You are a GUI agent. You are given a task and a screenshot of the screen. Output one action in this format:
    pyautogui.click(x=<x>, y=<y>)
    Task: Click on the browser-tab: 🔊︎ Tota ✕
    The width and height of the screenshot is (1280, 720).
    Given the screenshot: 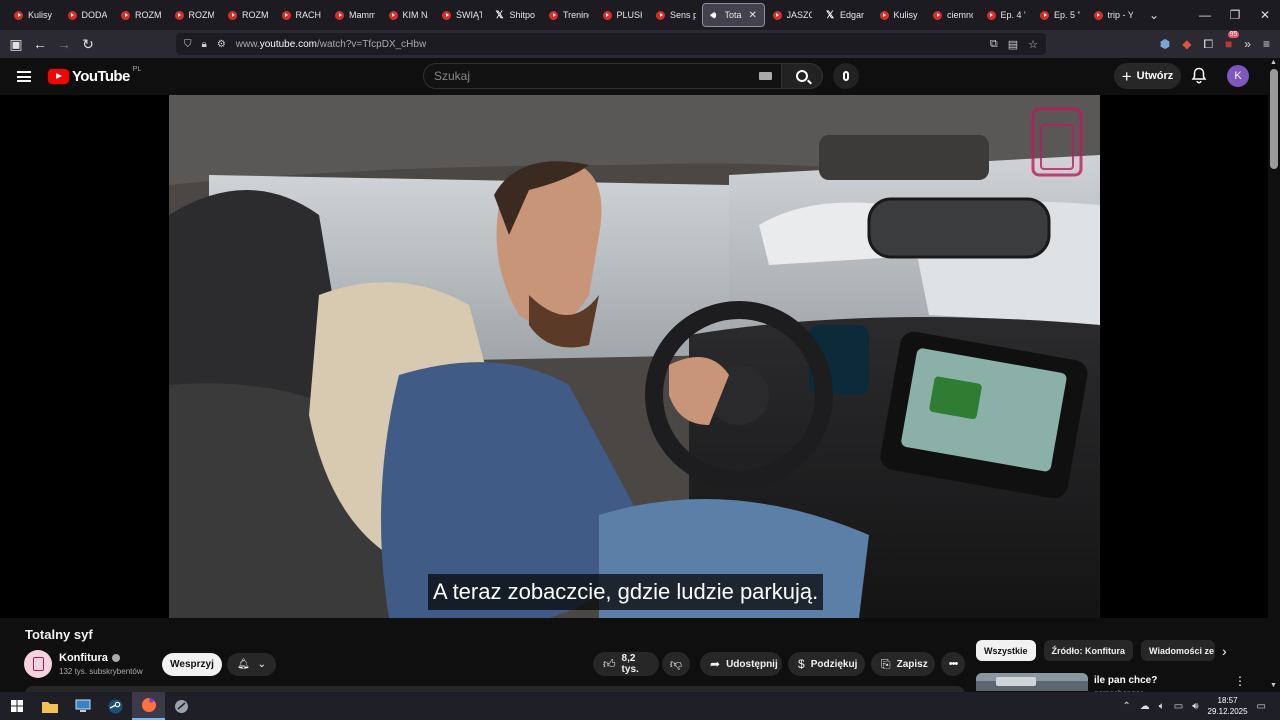 What is the action you would take?
    pyautogui.click(x=733, y=15)
    